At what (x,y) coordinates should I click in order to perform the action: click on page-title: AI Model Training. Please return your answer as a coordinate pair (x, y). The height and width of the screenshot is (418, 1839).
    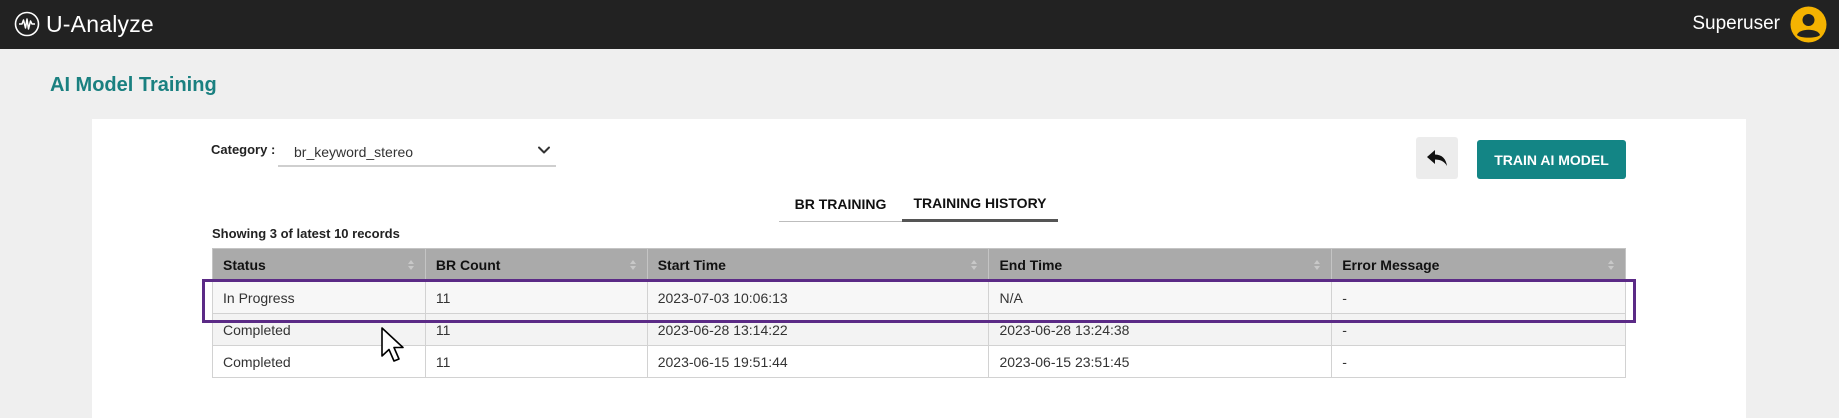
    Looking at the image, I should click on (133, 85).